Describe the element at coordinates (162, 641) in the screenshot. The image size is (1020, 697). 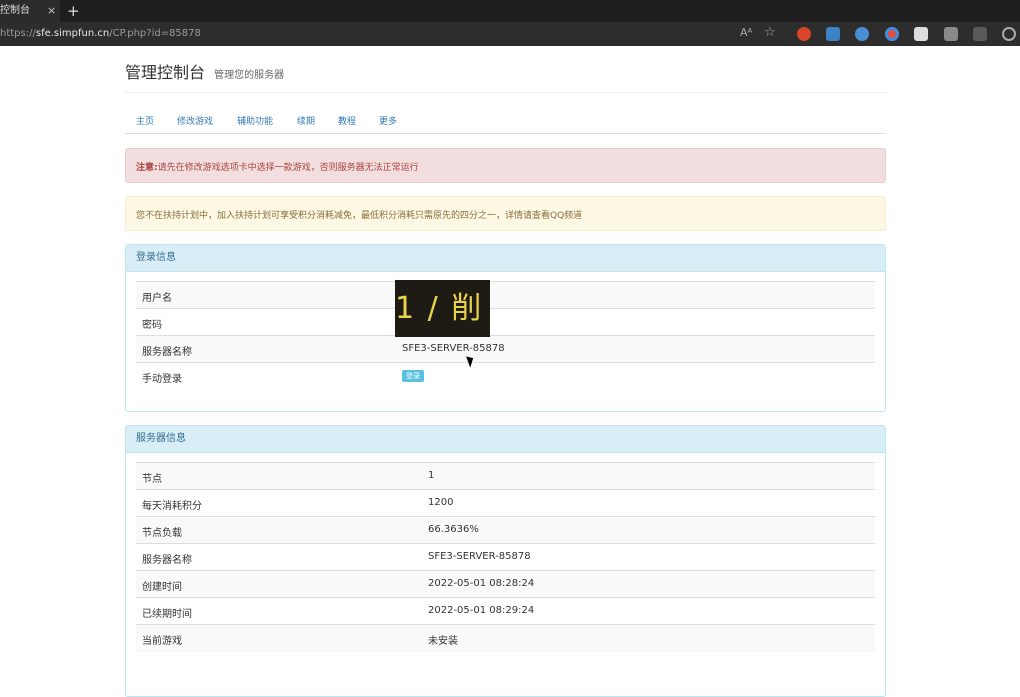
I see `row-label: 当前游戏` at that location.